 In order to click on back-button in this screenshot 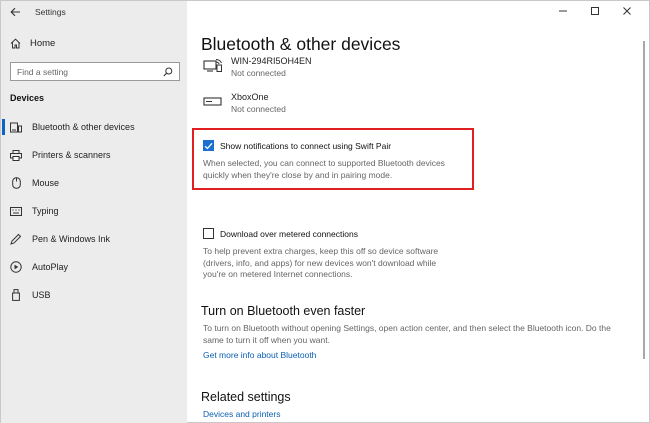, I will do `click(15, 12)`.